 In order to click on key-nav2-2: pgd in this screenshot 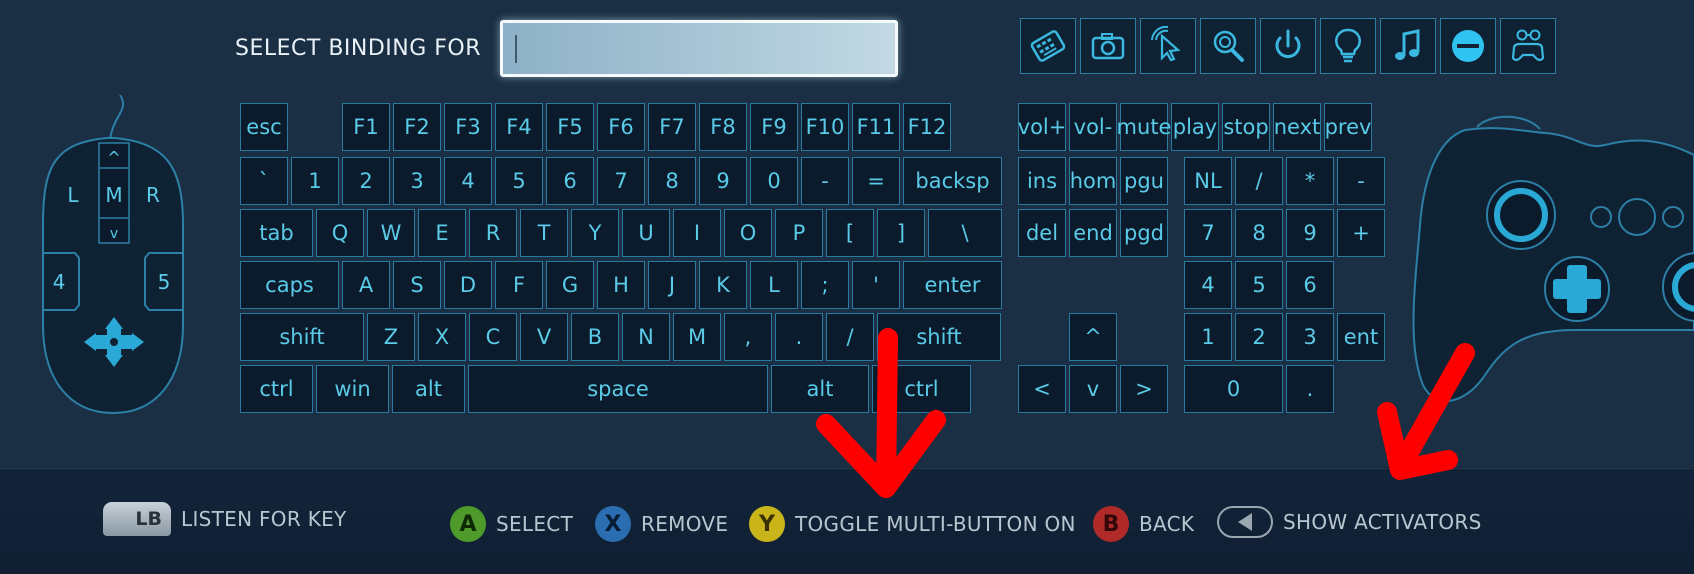, I will do `click(1144, 233)`.